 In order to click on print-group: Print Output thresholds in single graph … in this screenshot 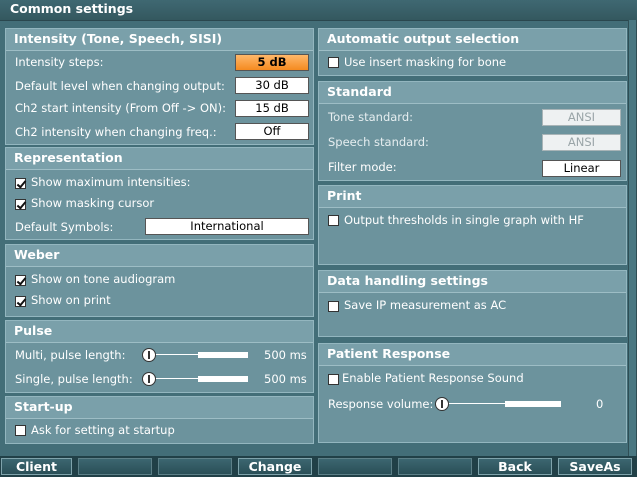, I will do `click(472, 225)`.